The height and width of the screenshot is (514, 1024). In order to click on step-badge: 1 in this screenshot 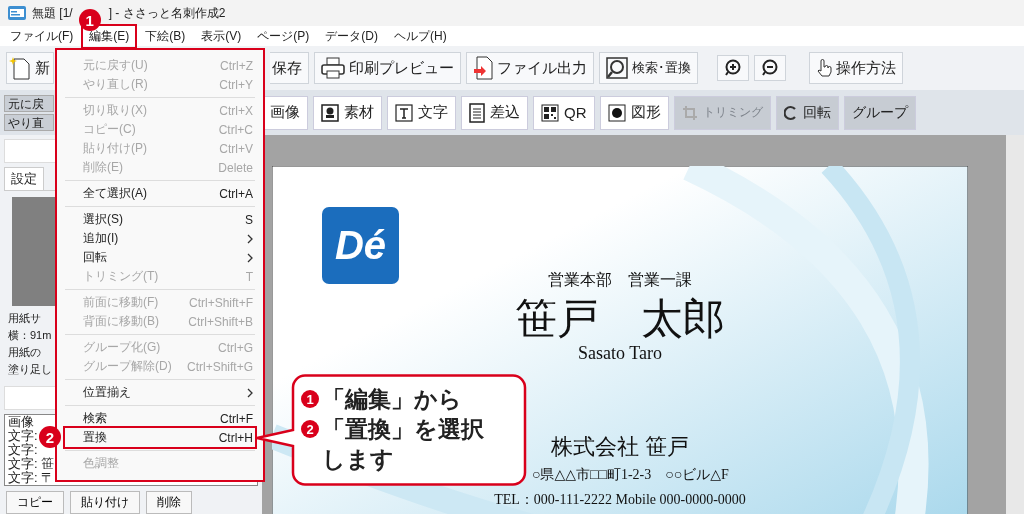, I will do `click(89, 20)`.